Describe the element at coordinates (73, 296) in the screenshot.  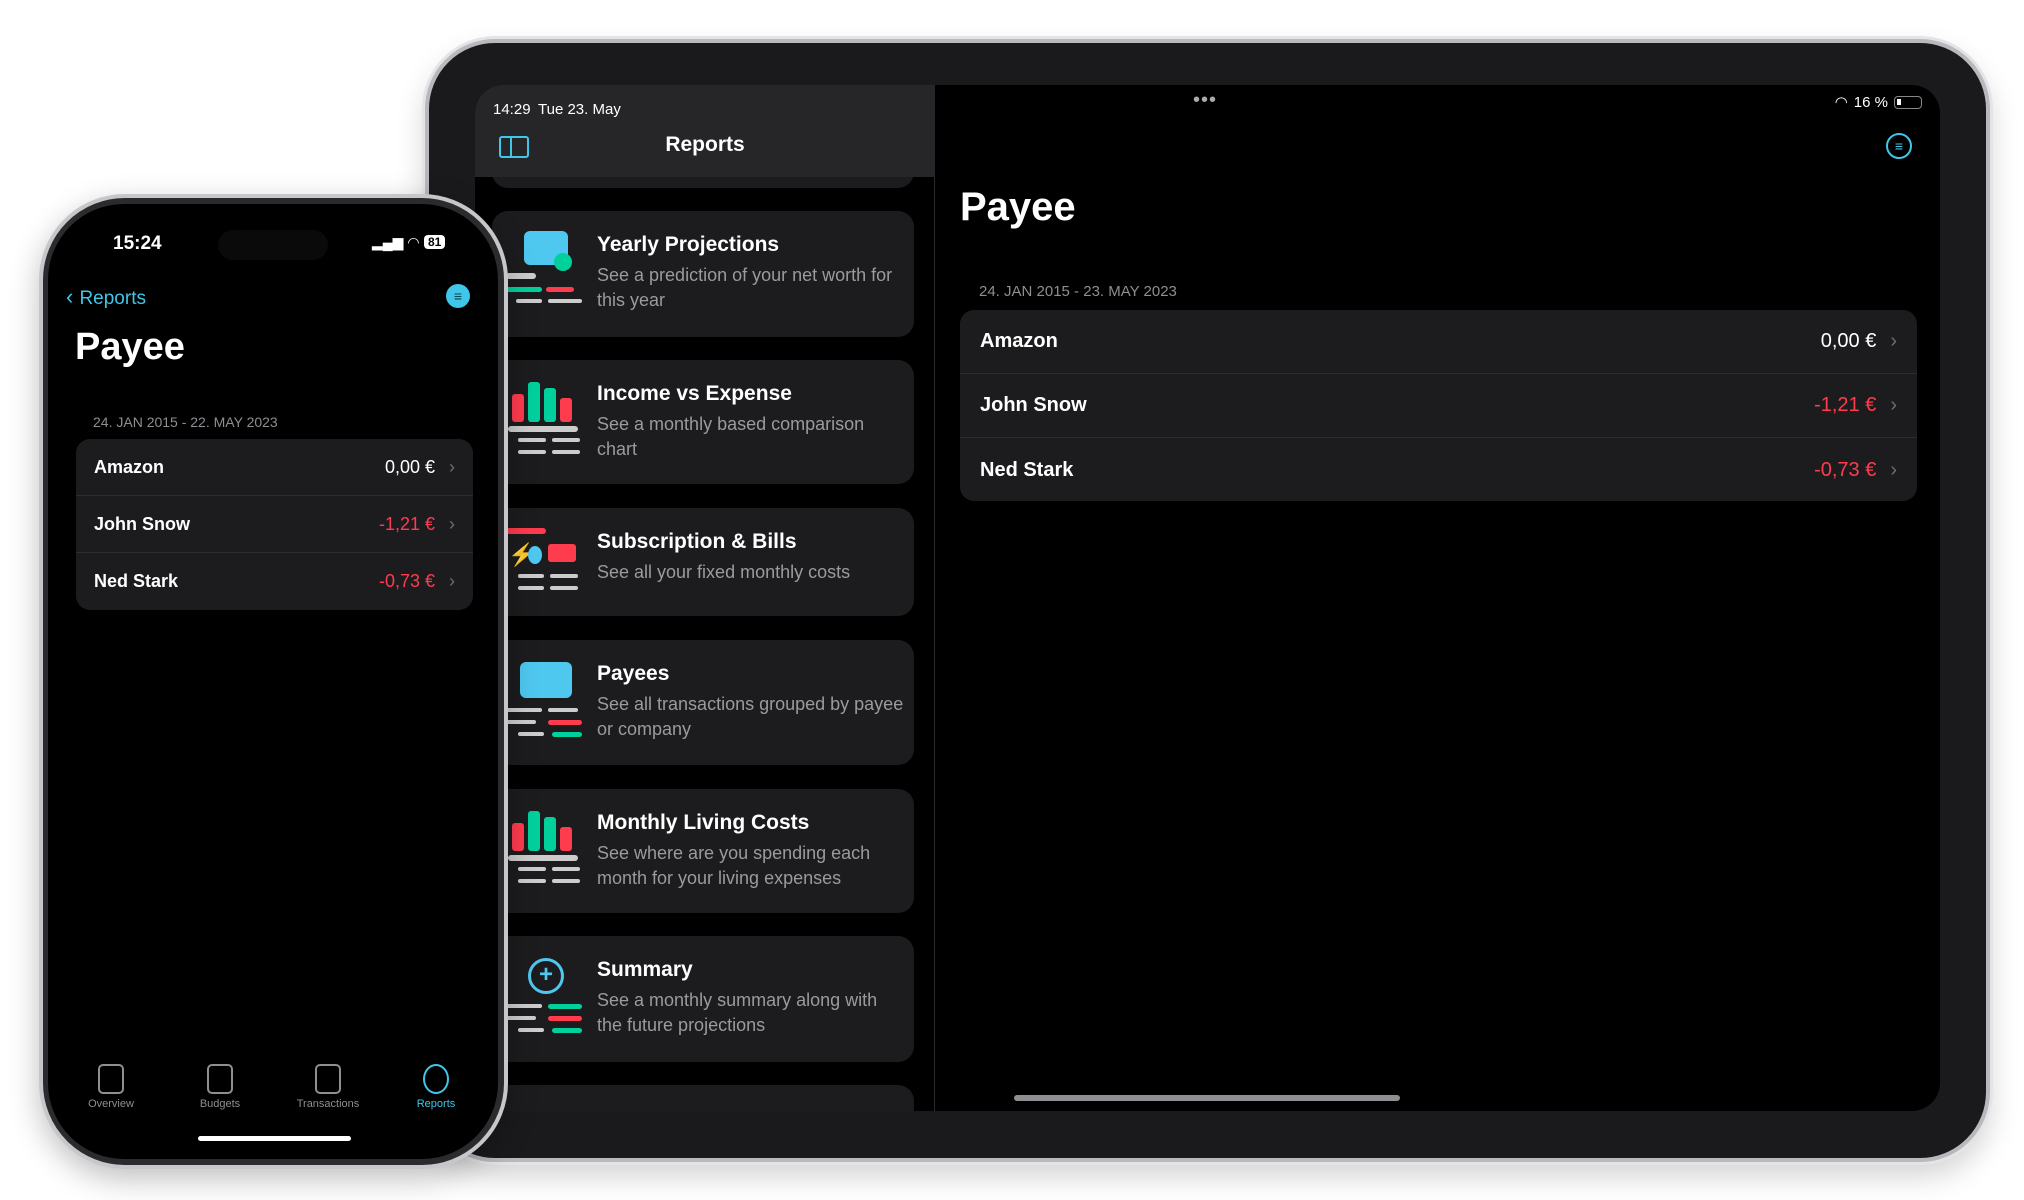
I see `chevron-left-icon: ‹` at that location.